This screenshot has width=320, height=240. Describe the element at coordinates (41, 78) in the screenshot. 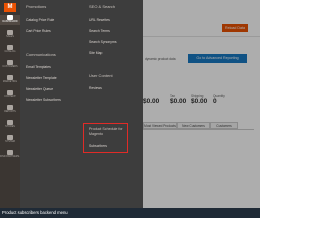

I see `newsletter-template-link: Newsletter Template` at that location.